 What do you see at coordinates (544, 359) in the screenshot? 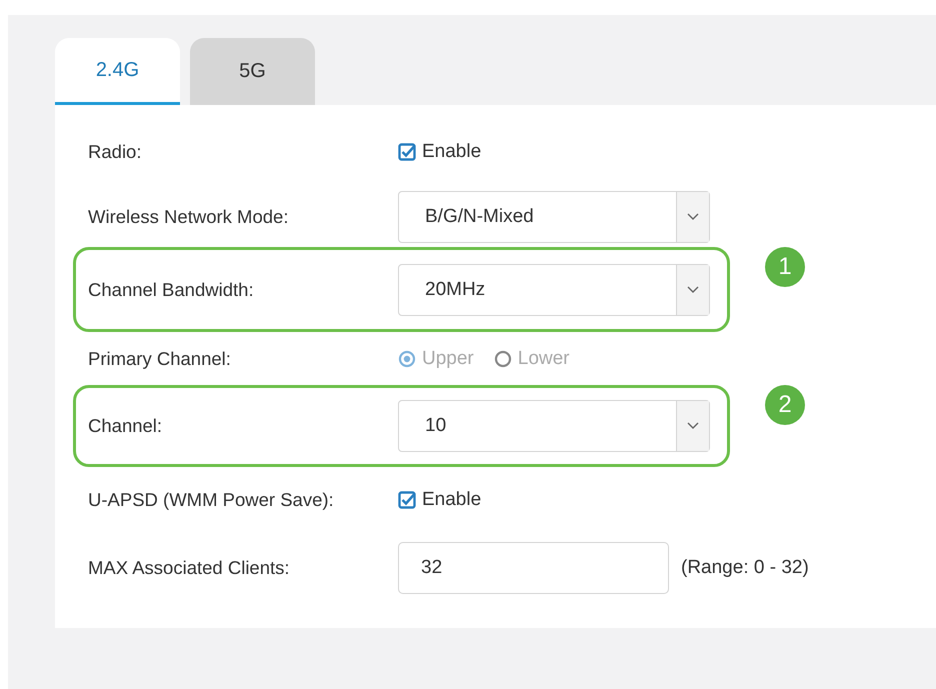
I see `radio-label: Lower` at bounding box center [544, 359].